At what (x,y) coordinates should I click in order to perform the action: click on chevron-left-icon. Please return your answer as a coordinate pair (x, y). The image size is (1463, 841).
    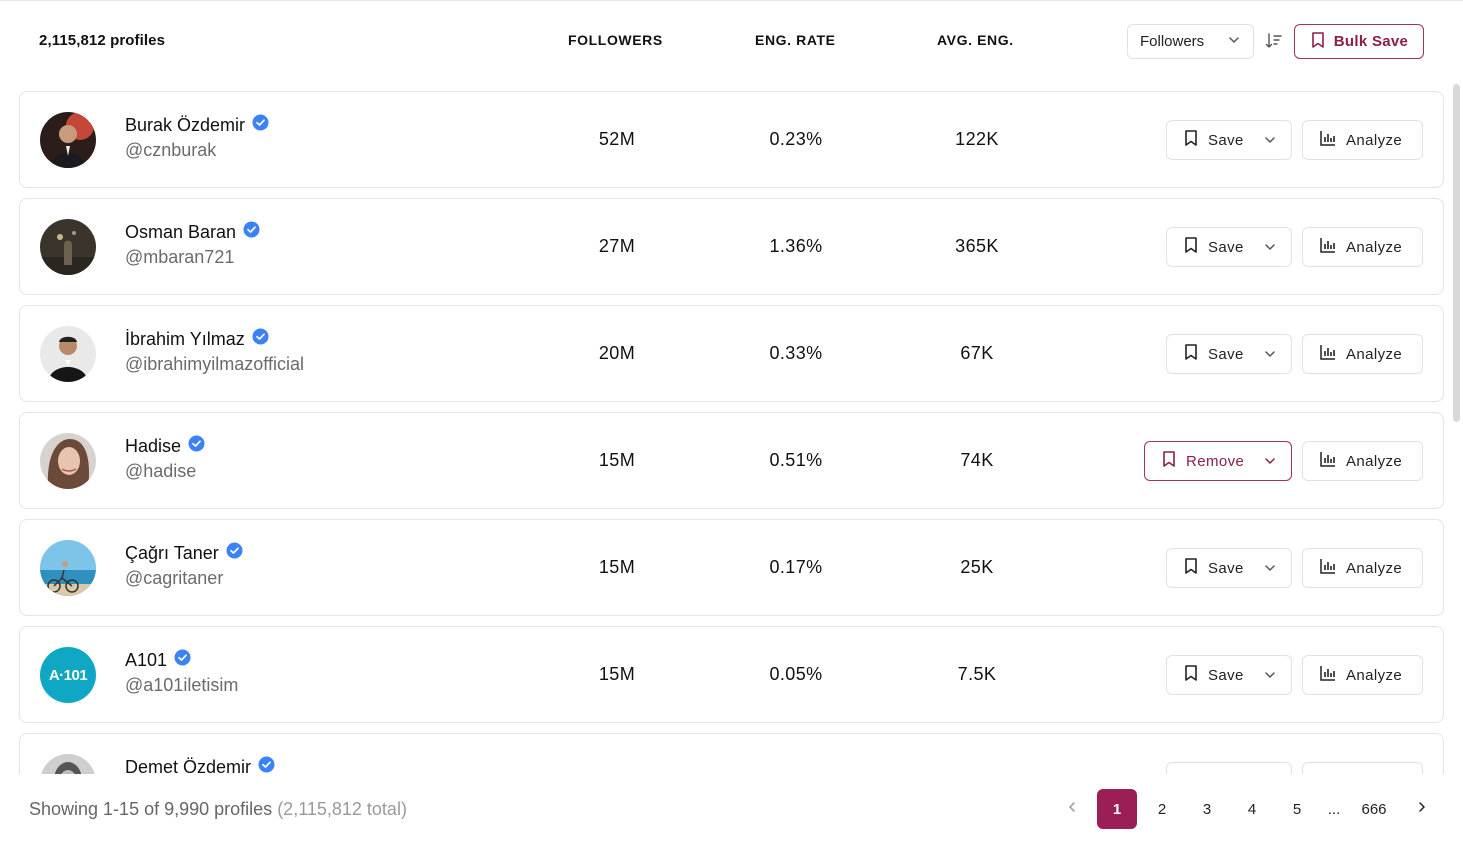
    Looking at the image, I should click on (1072, 809).